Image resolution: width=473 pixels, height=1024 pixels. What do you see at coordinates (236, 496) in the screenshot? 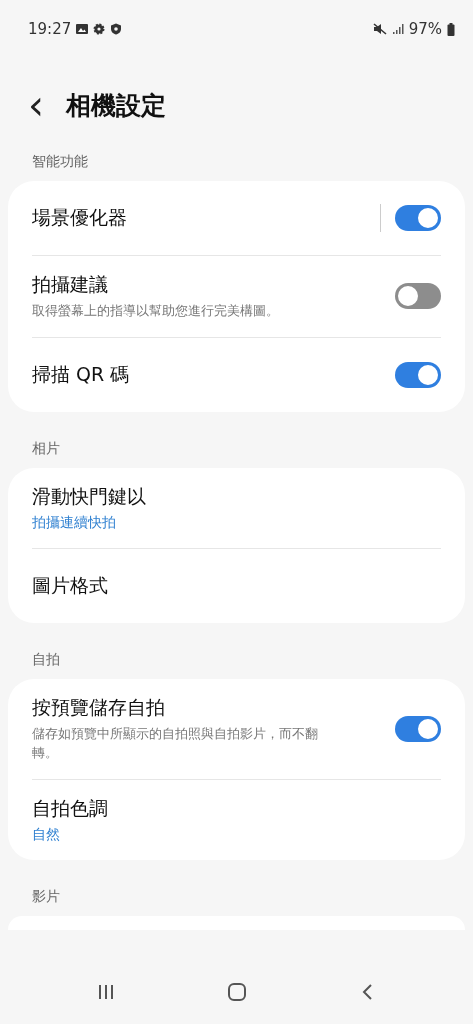
I see `setting-title: 滑動快門鍵以` at bounding box center [236, 496].